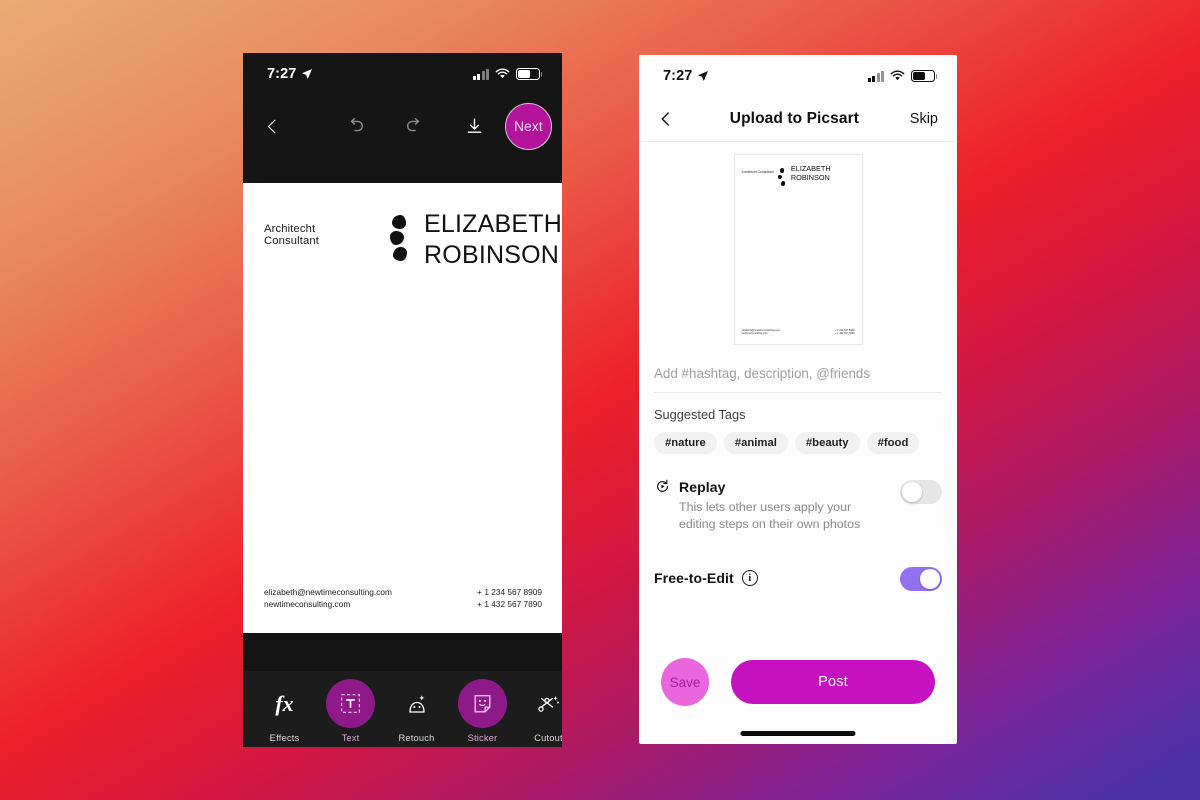 This screenshot has width=1200, height=800. I want to click on action-bar: Save Post, so click(798, 682).